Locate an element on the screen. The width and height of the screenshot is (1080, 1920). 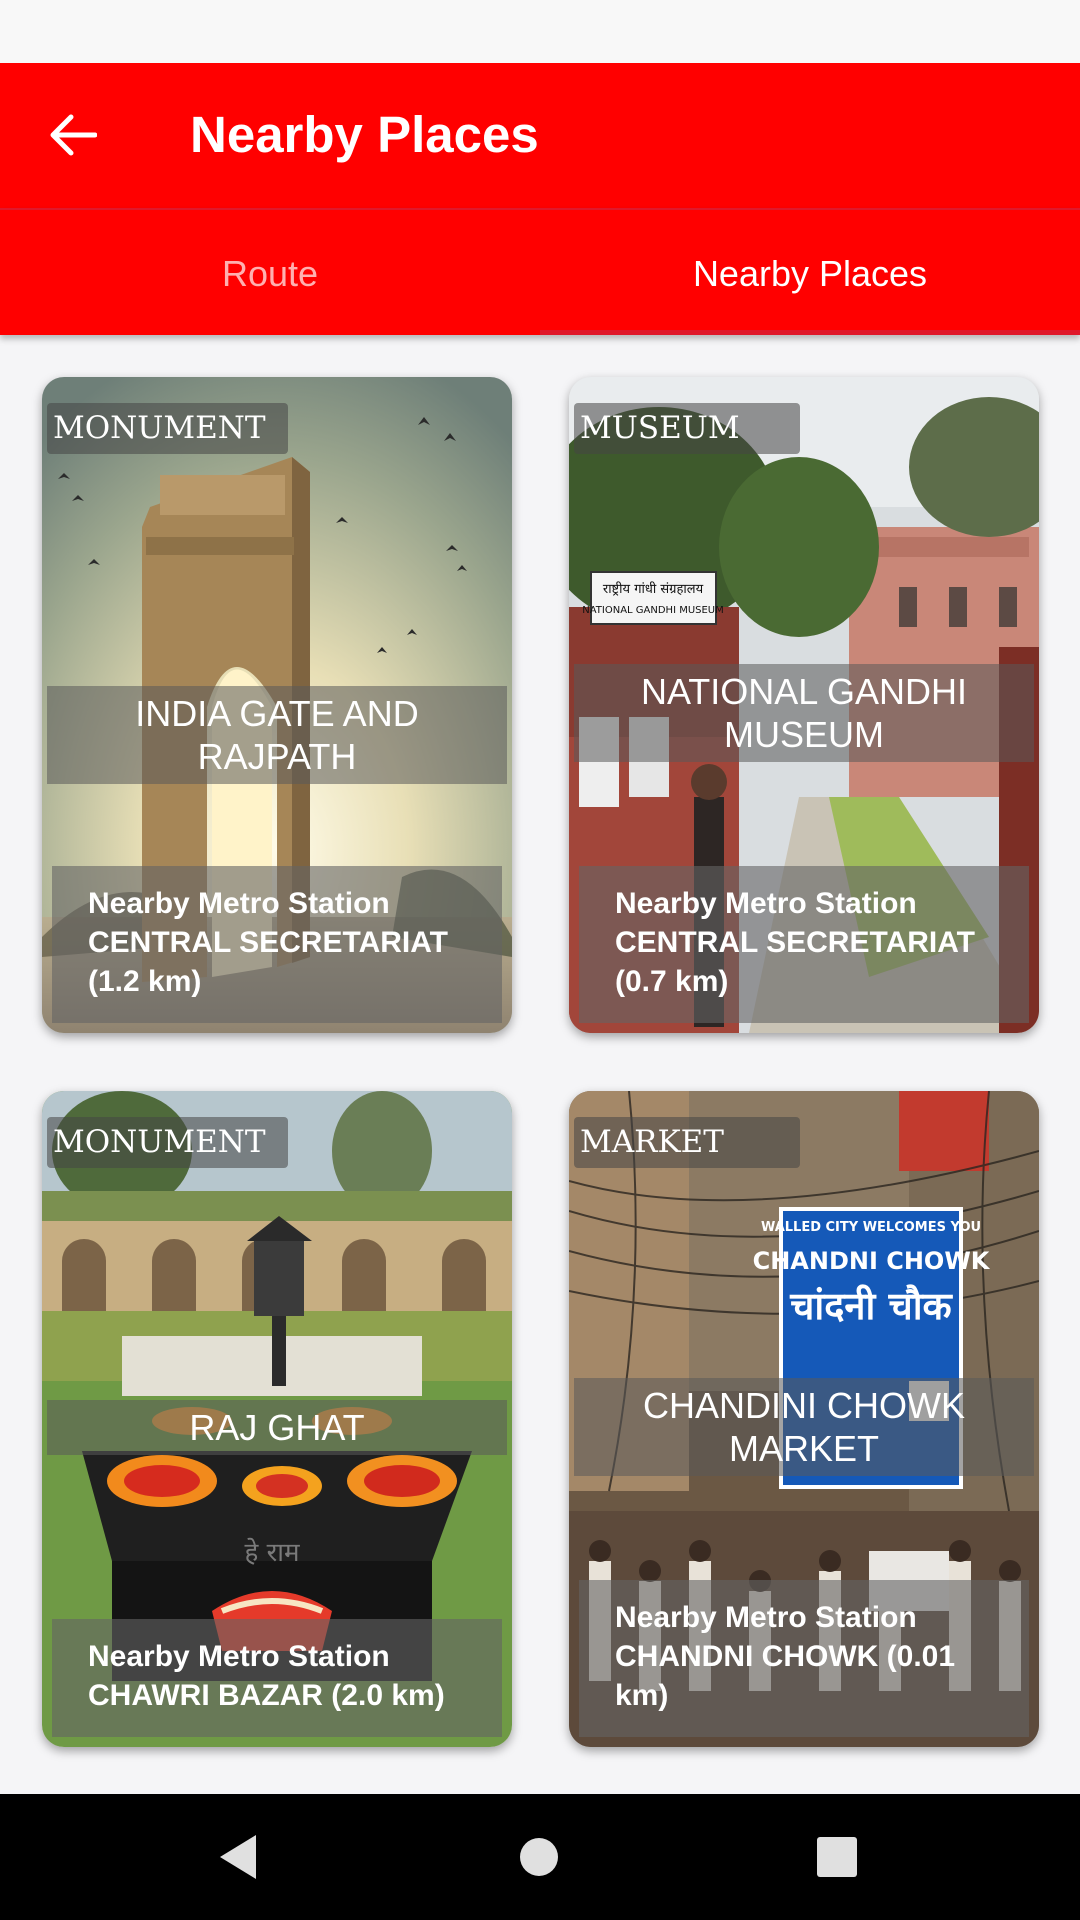
category-badge: MARKET is located at coordinates (687, 1142).